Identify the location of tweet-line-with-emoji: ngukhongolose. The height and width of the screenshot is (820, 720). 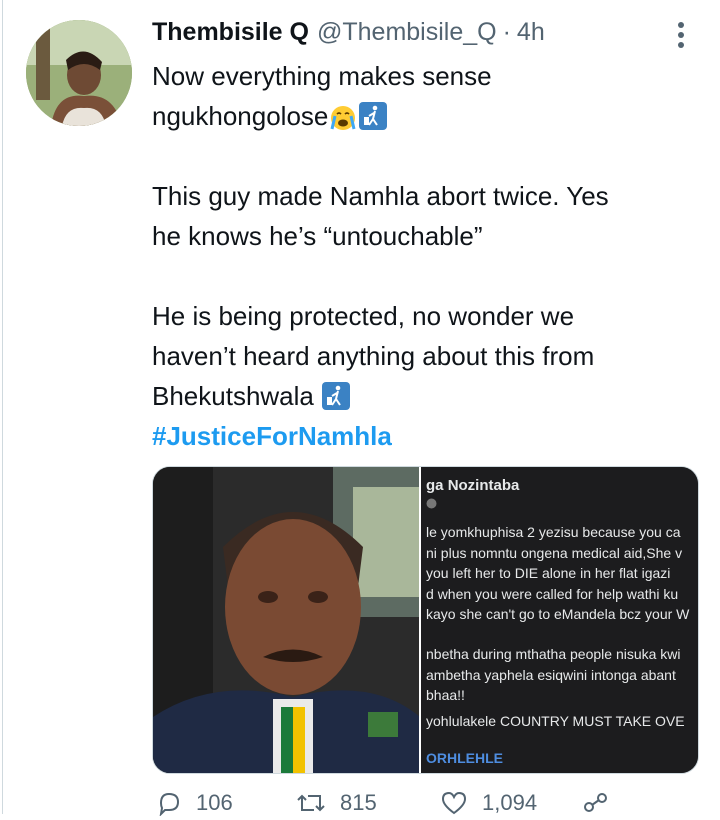
(422, 116).